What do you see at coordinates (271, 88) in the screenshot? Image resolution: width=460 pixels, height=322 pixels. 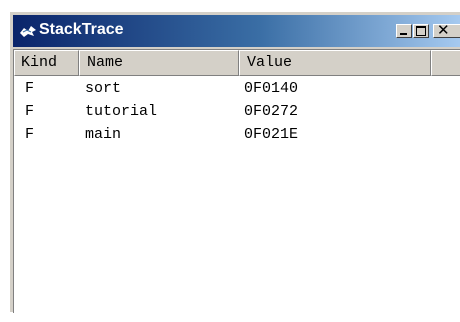 I see `cell-value: 0F0140` at bounding box center [271, 88].